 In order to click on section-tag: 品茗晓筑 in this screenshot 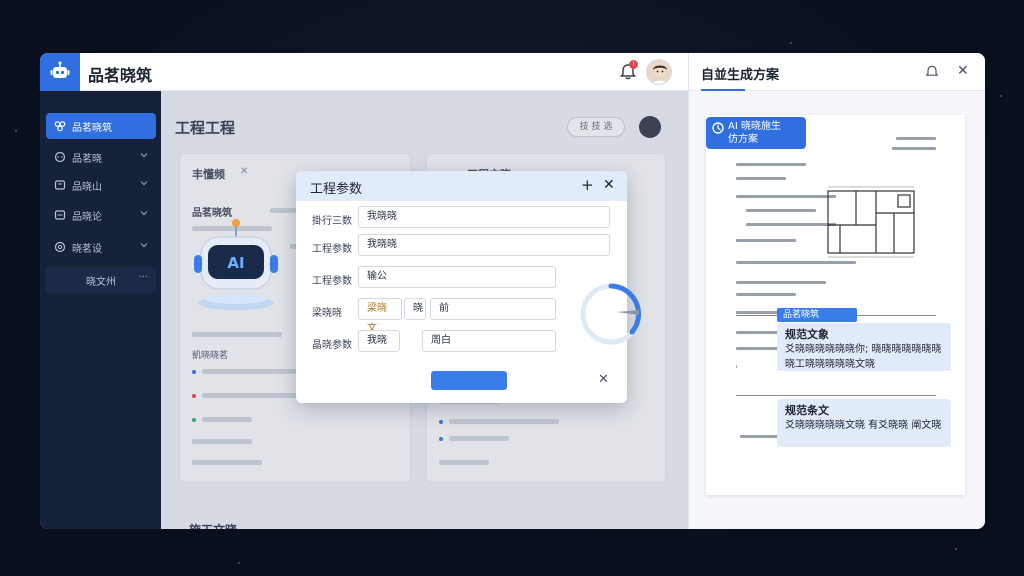, I will do `click(817, 315)`.